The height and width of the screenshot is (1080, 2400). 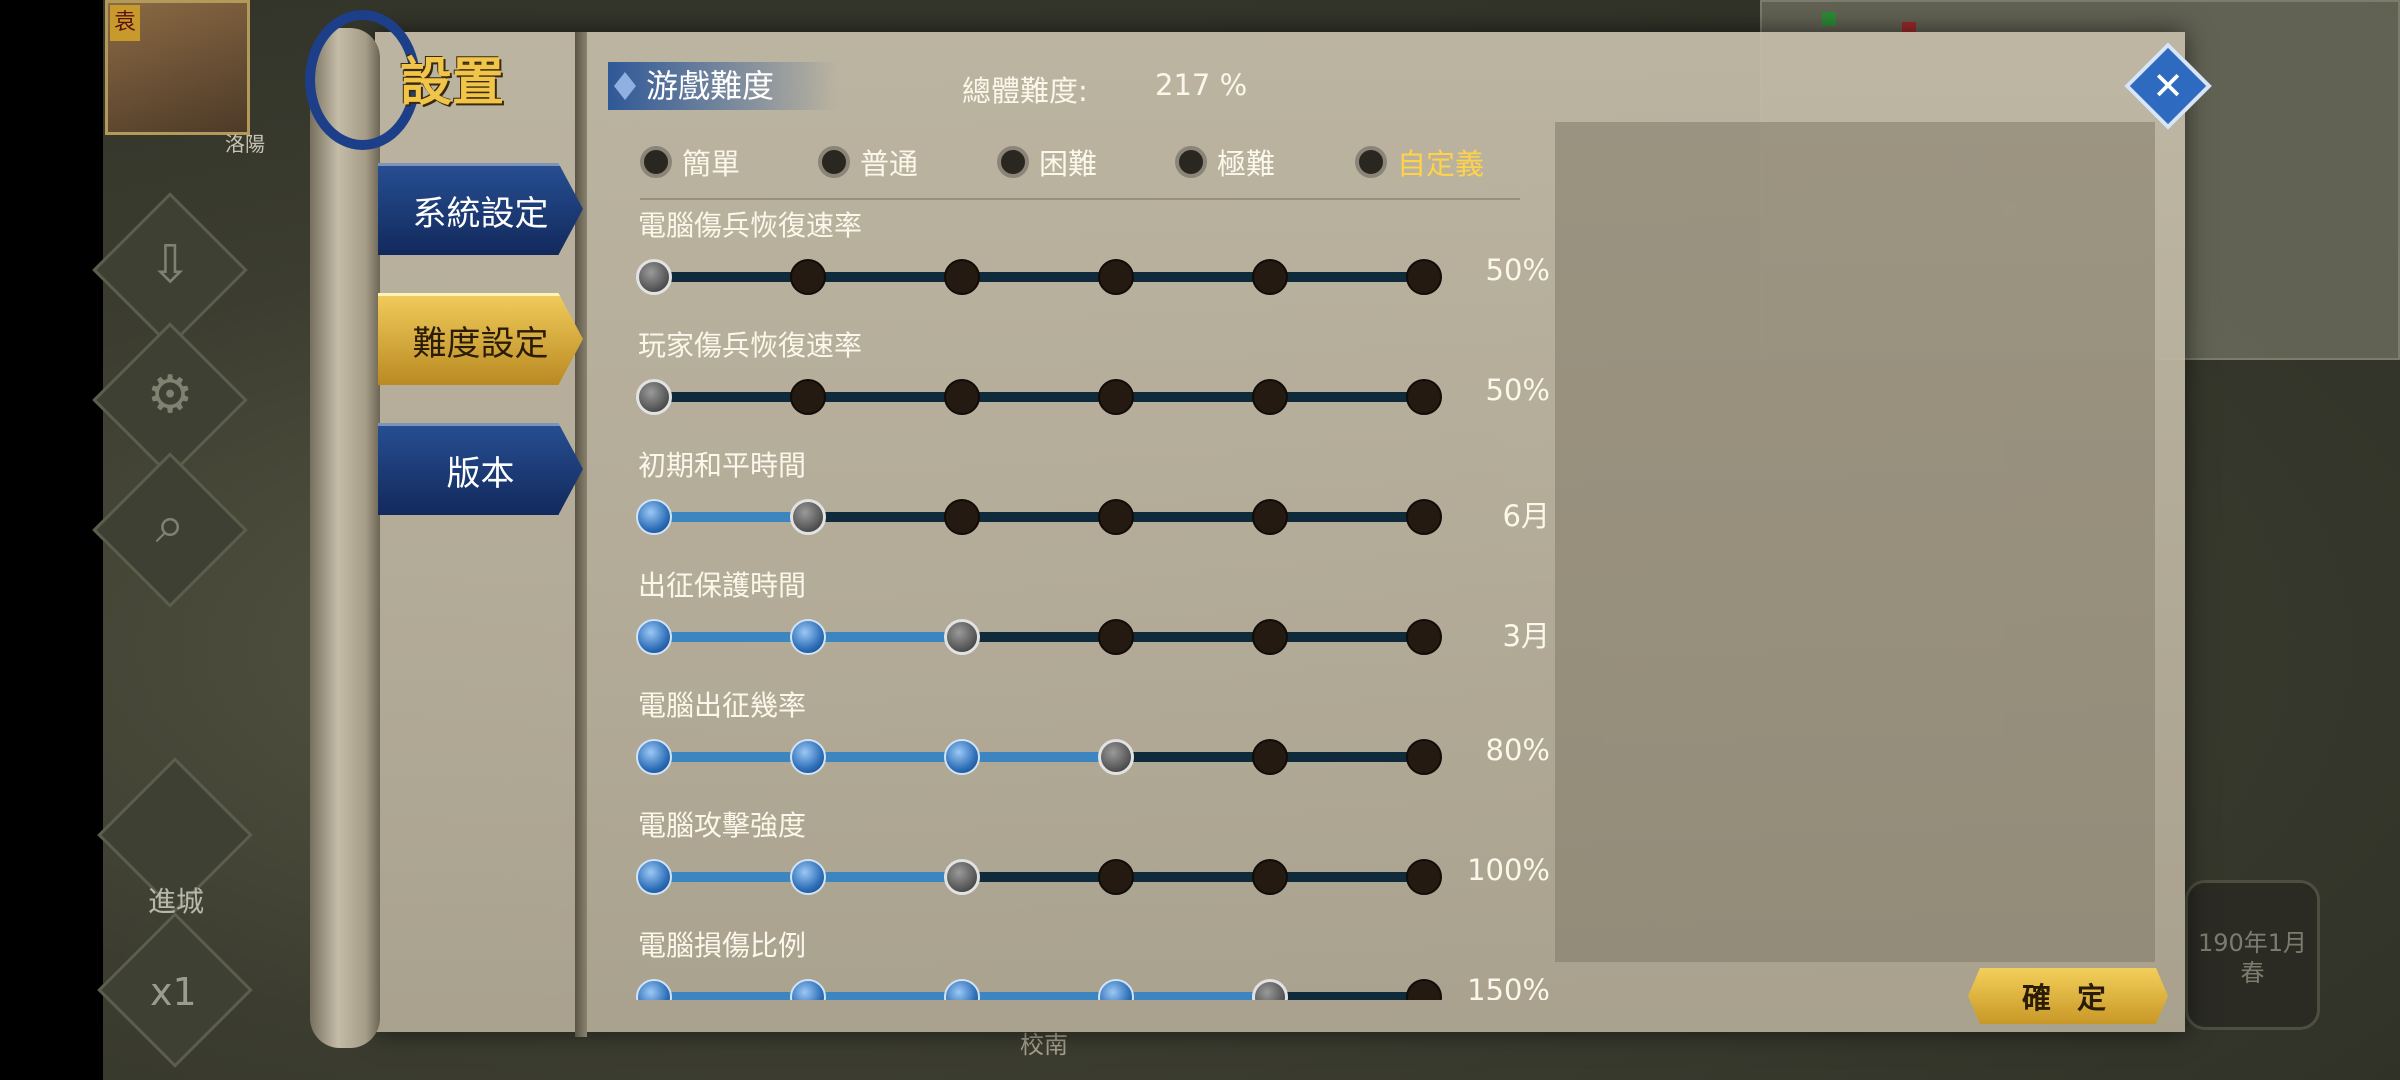 What do you see at coordinates (170, 525) in the screenshot?
I see `search-icon: ⌕` at bounding box center [170, 525].